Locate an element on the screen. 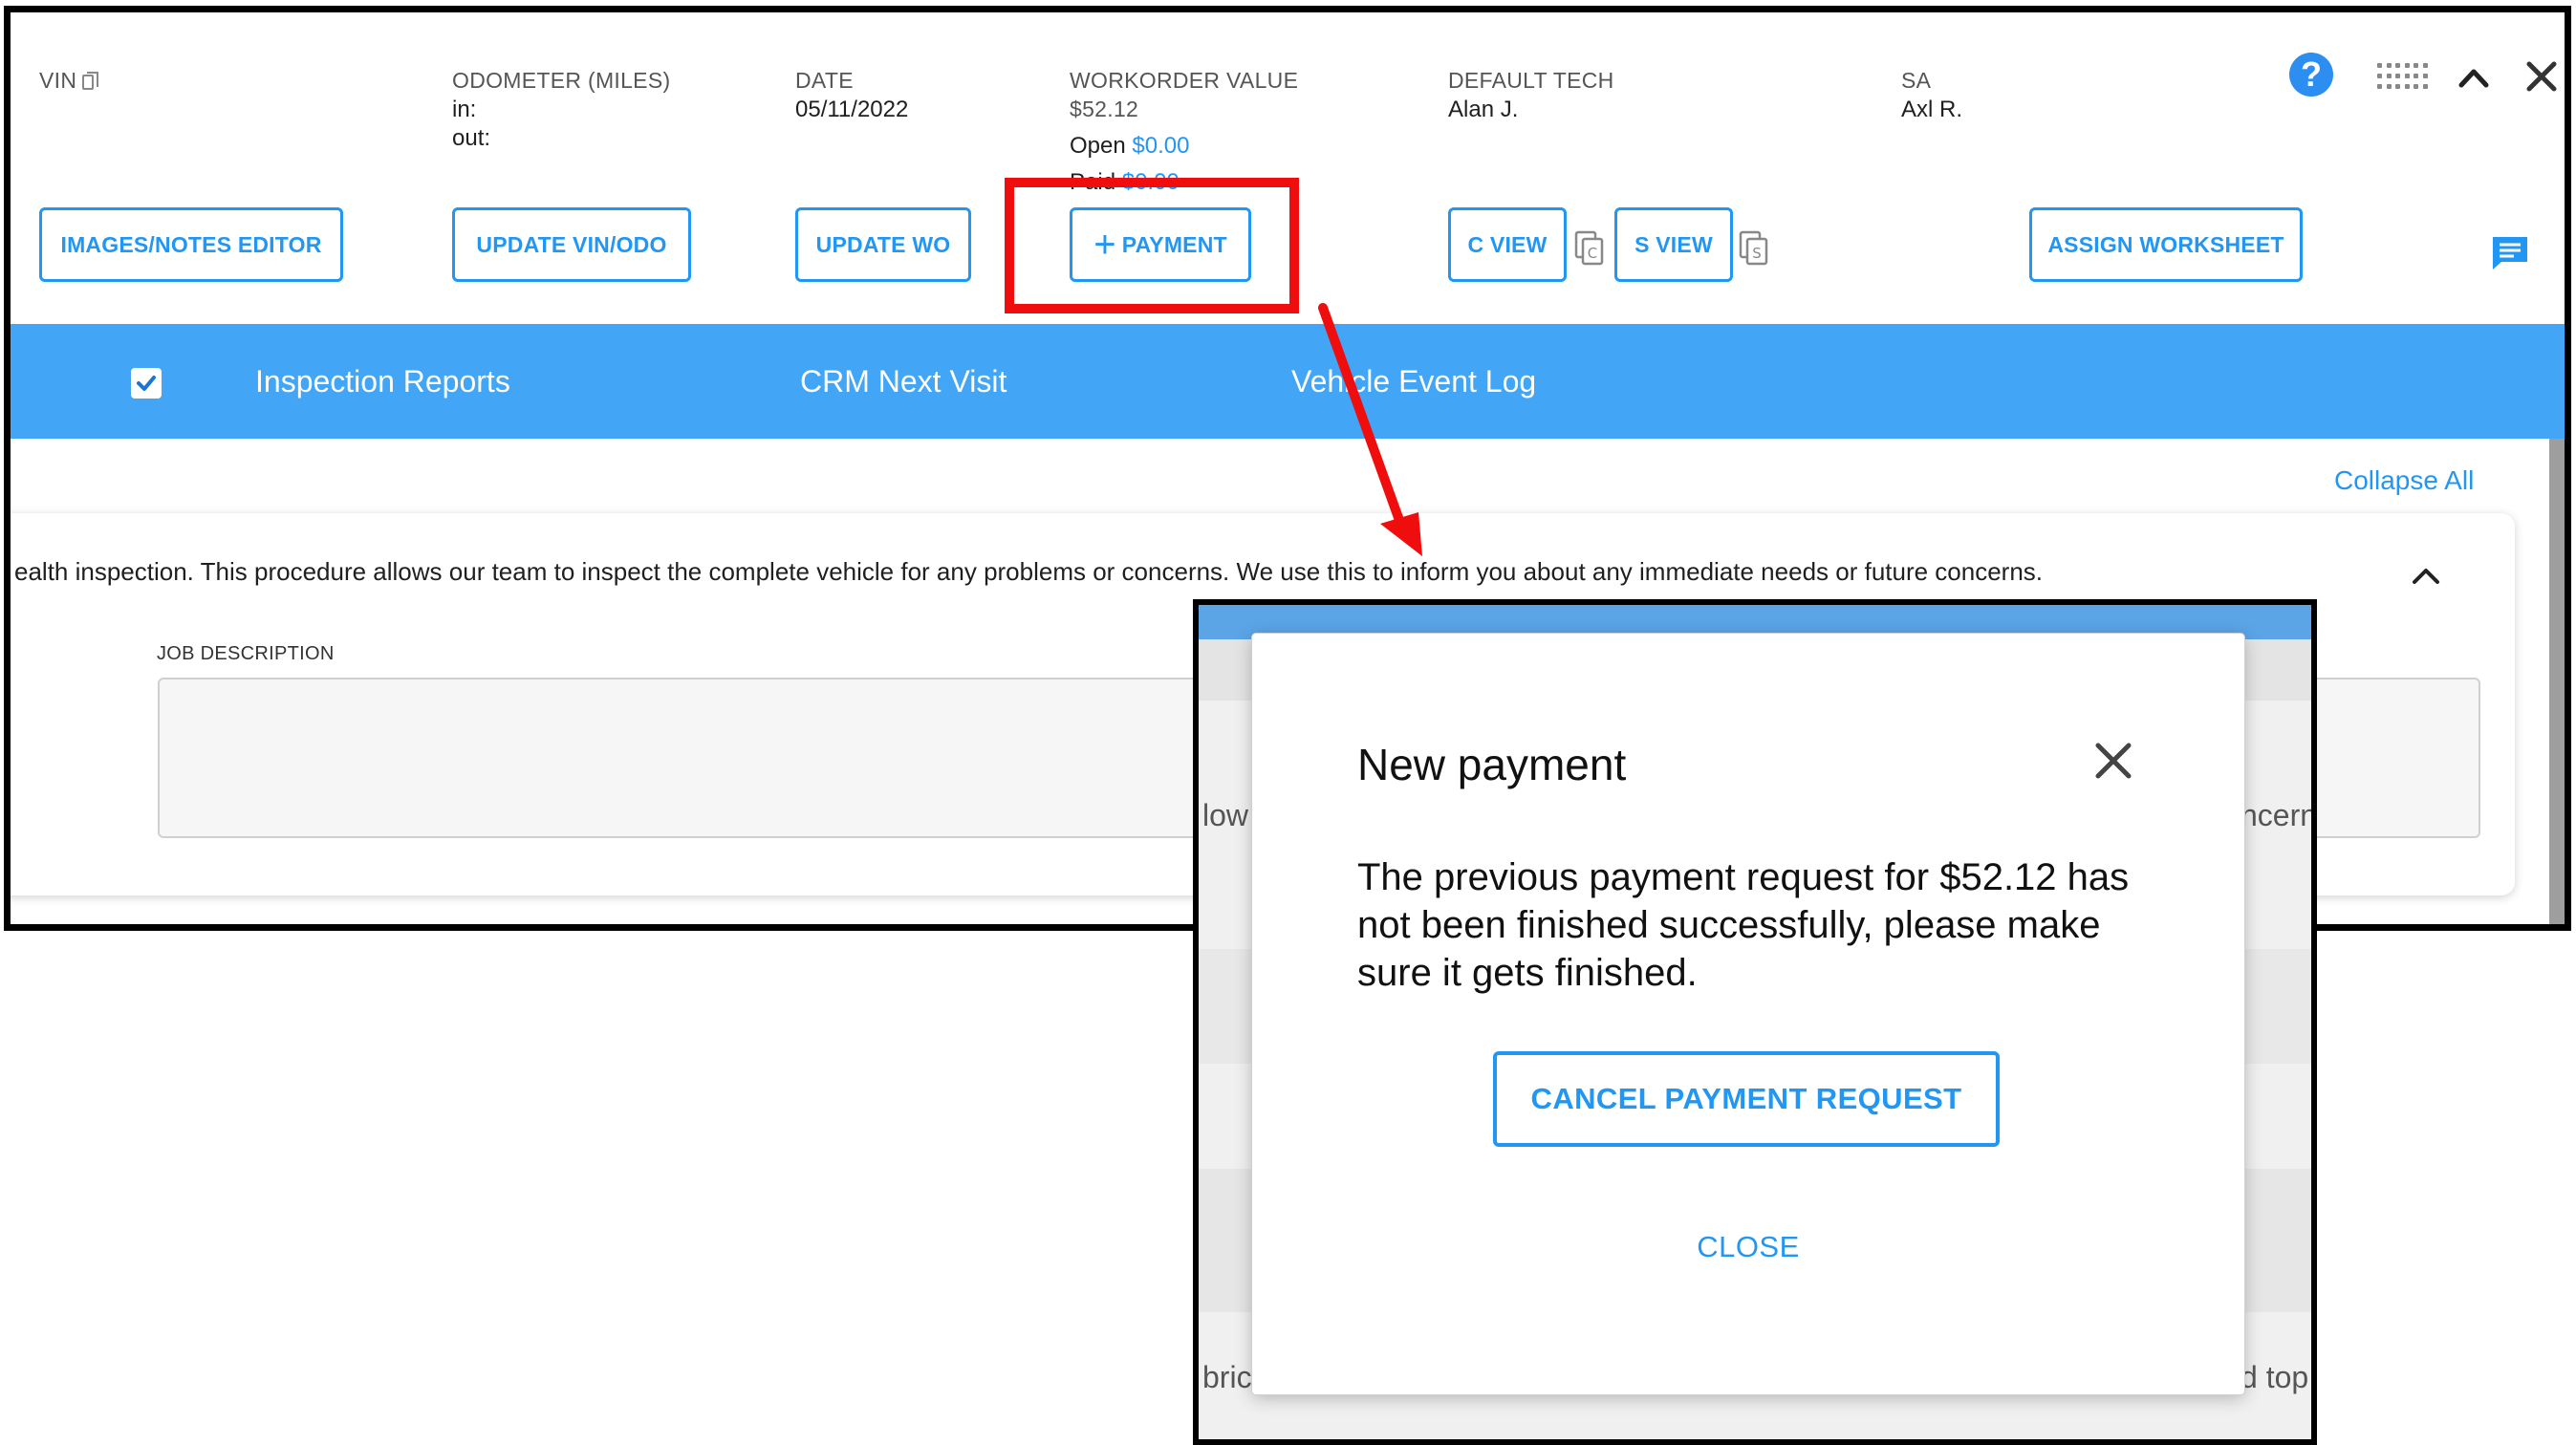 The height and width of the screenshot is (1445, 2576). copy-vin-icon is located at coordinates (91, 81).